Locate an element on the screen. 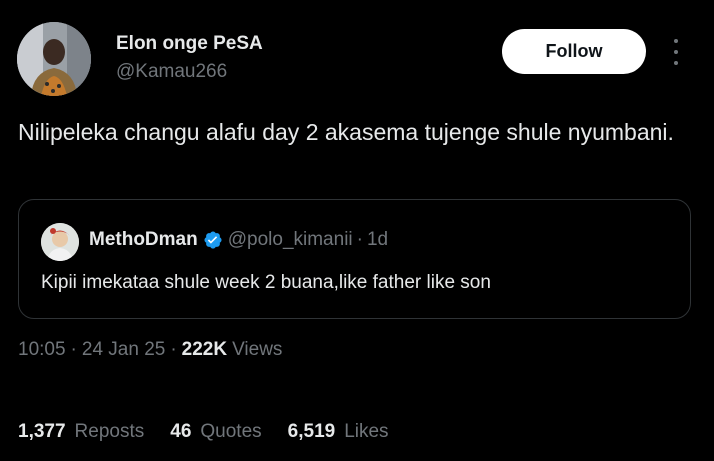 Image resolution: width=714 pixels, height=461 pixels. reposts-label: Reposts is located at coordinates (109, 431).